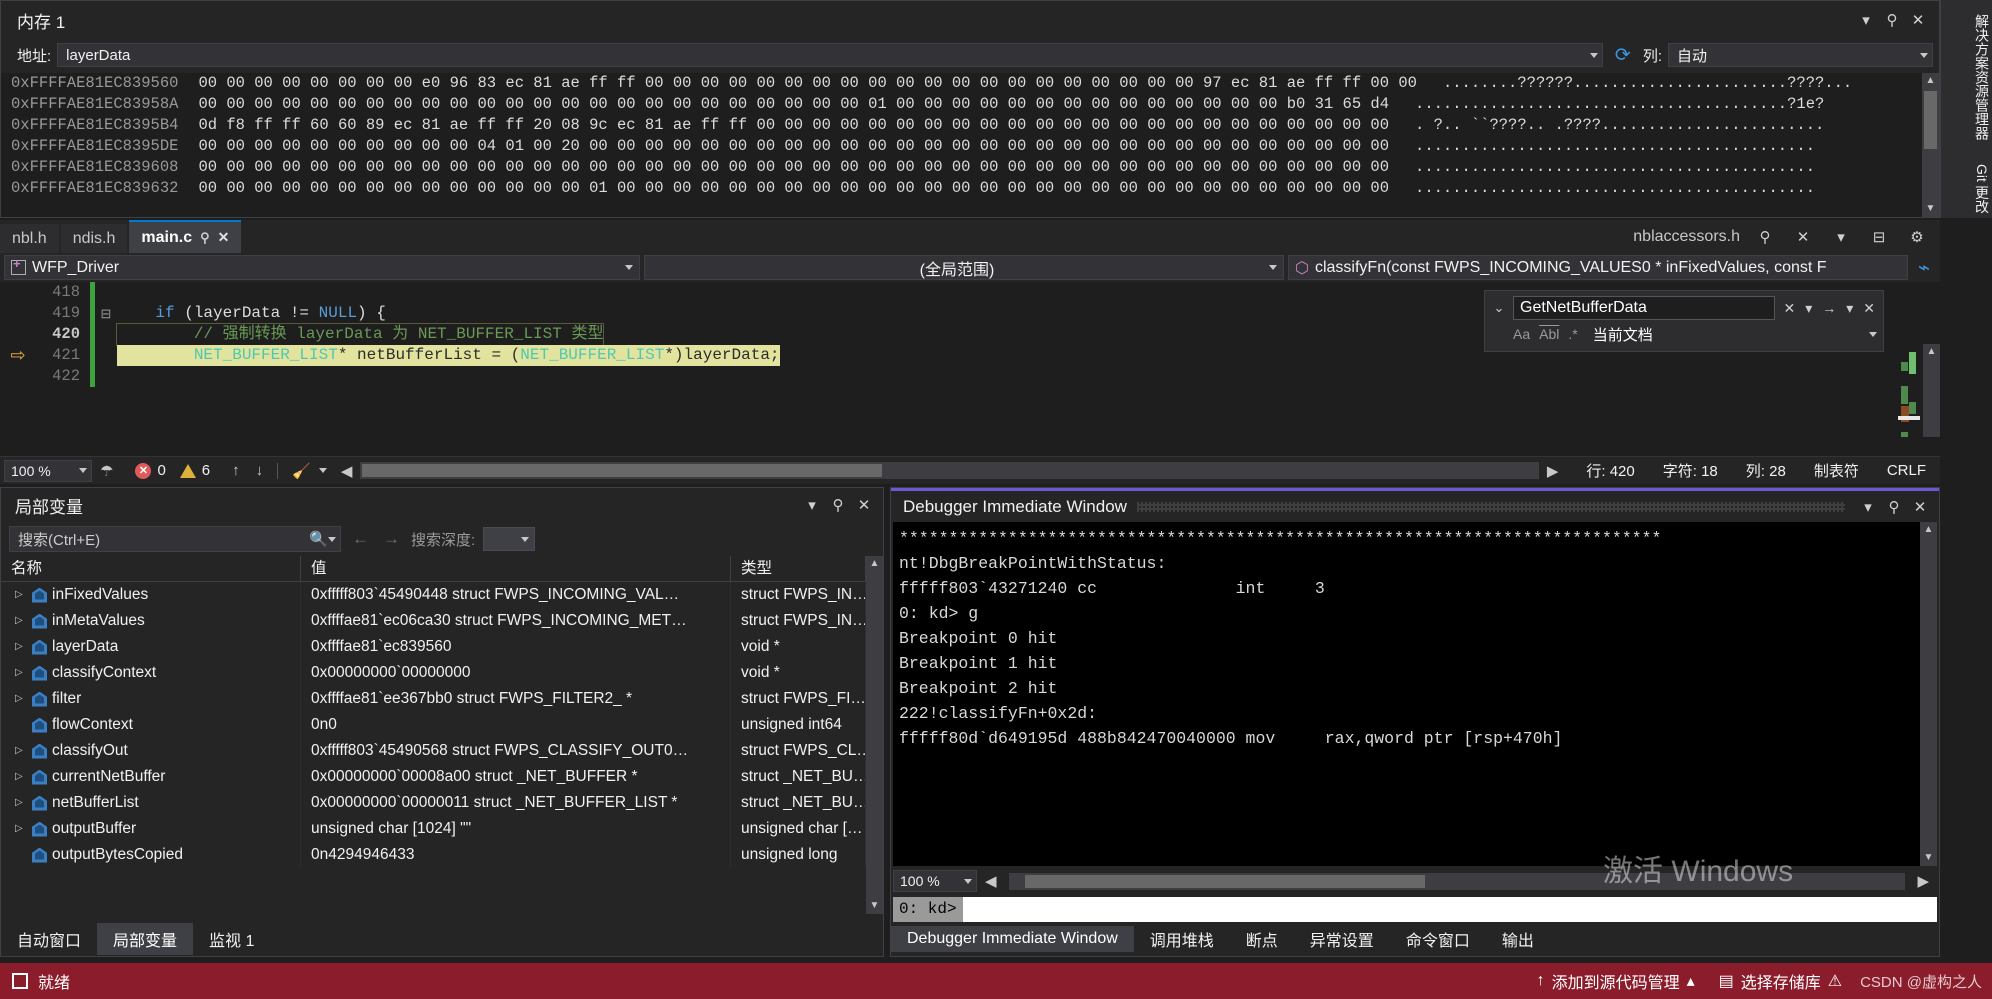 The height and width of the screenshot is (999, 1992). Describe the element at coordinates (1930, 145) in the screenshot. I see `memory-vertical-scrollbar: ▲ ▼` at that location.